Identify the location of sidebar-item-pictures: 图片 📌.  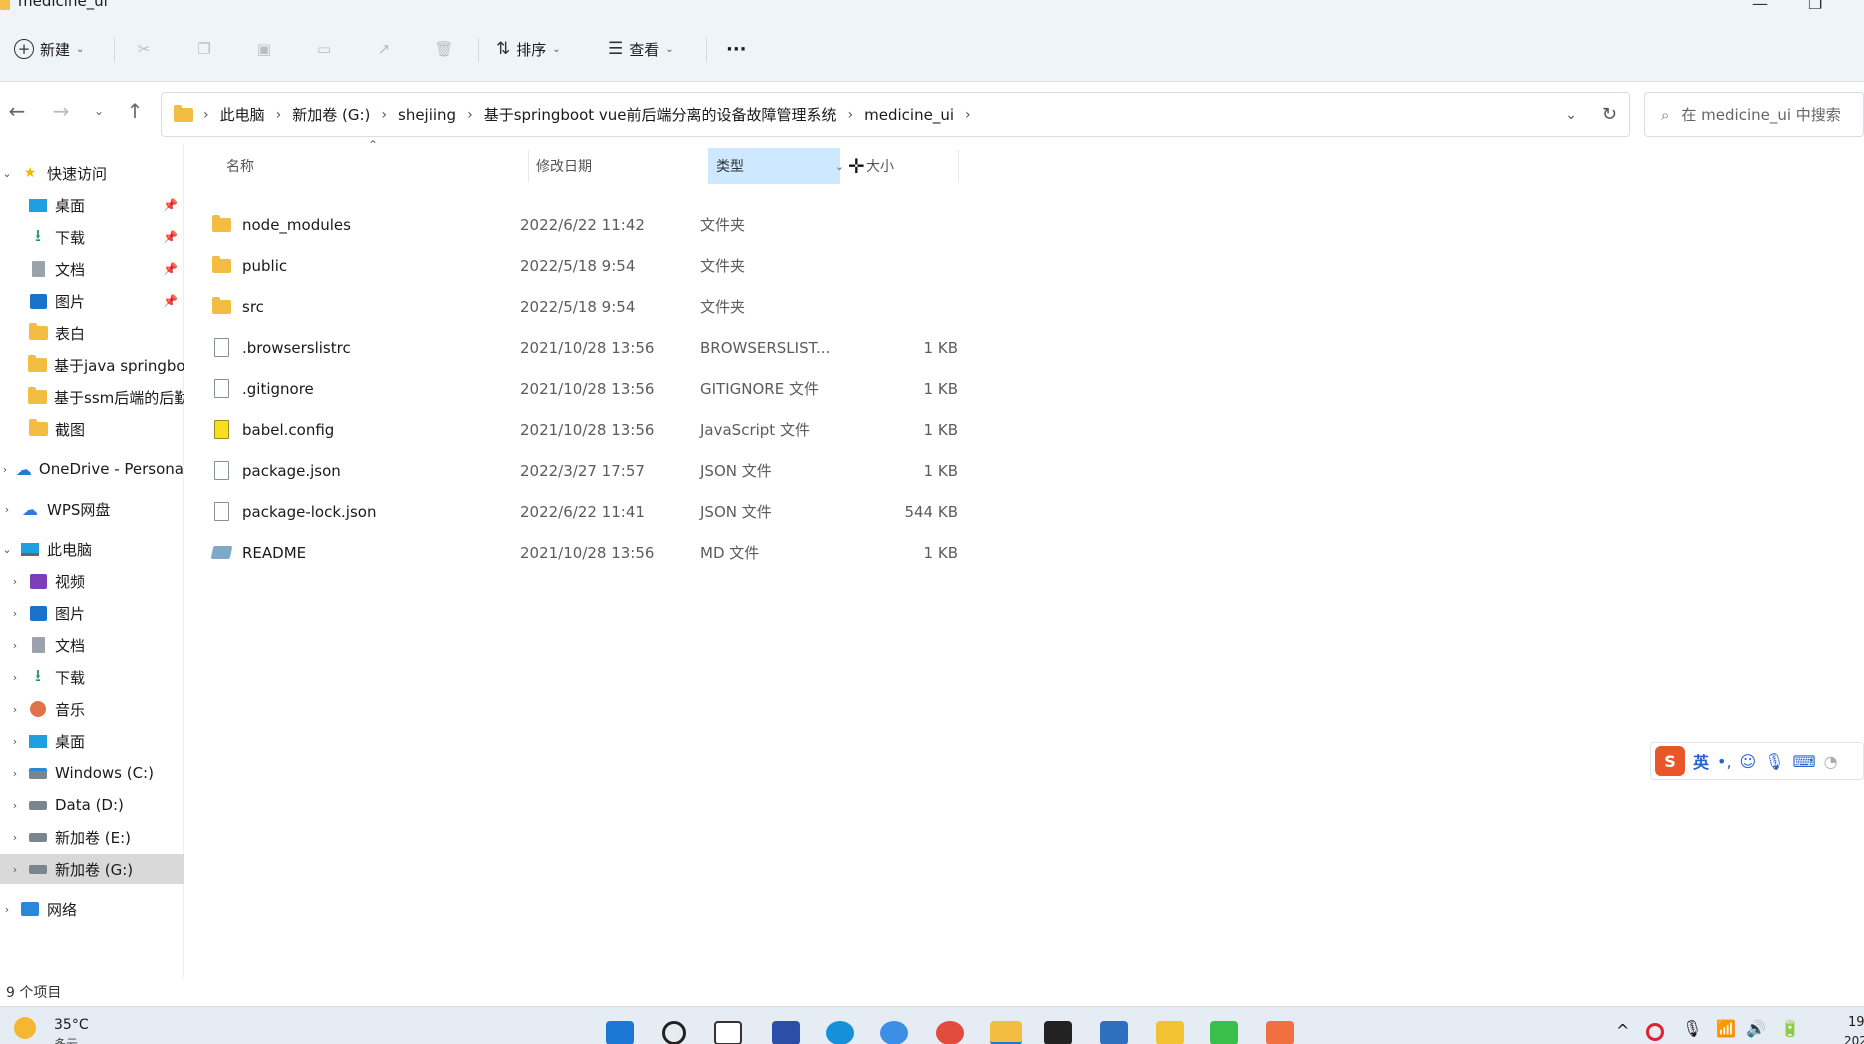
(92, 301).